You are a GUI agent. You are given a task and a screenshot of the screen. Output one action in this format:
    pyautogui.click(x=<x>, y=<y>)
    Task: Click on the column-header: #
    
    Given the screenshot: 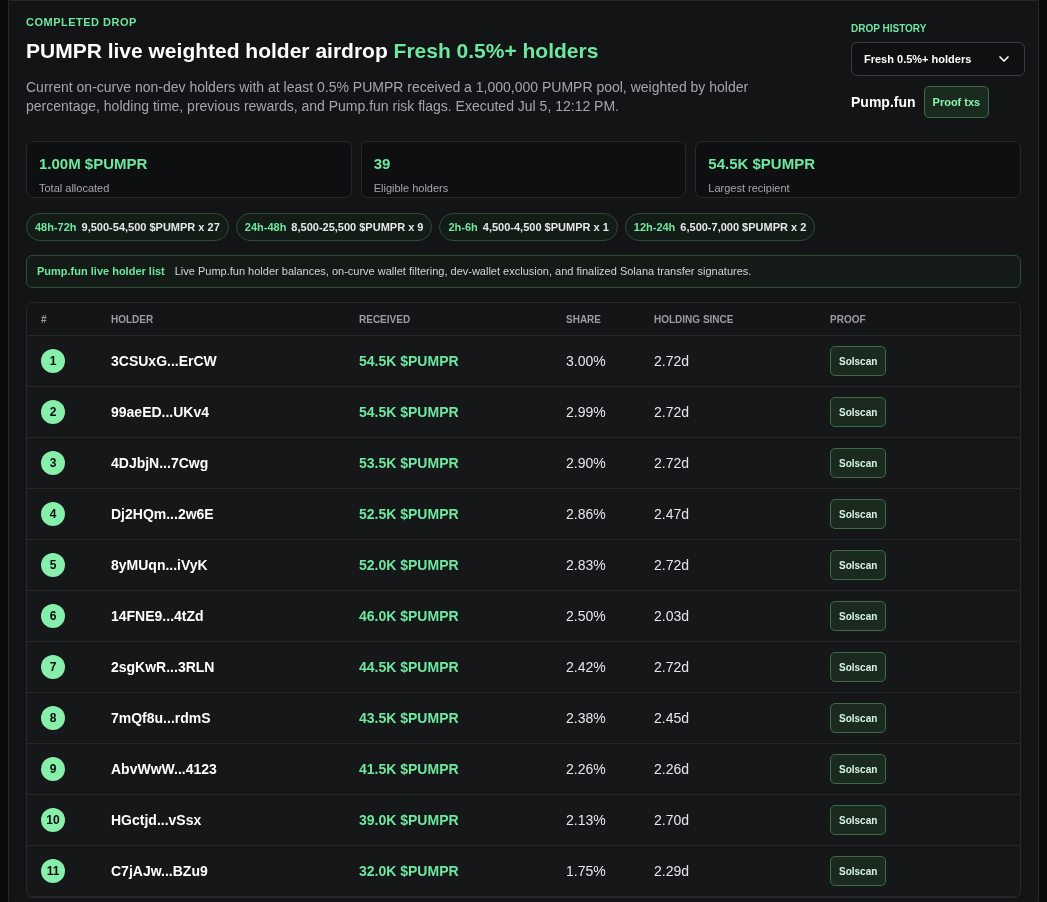 What is the action you would take?
    pyautogui.click(x=44, y=319)
    